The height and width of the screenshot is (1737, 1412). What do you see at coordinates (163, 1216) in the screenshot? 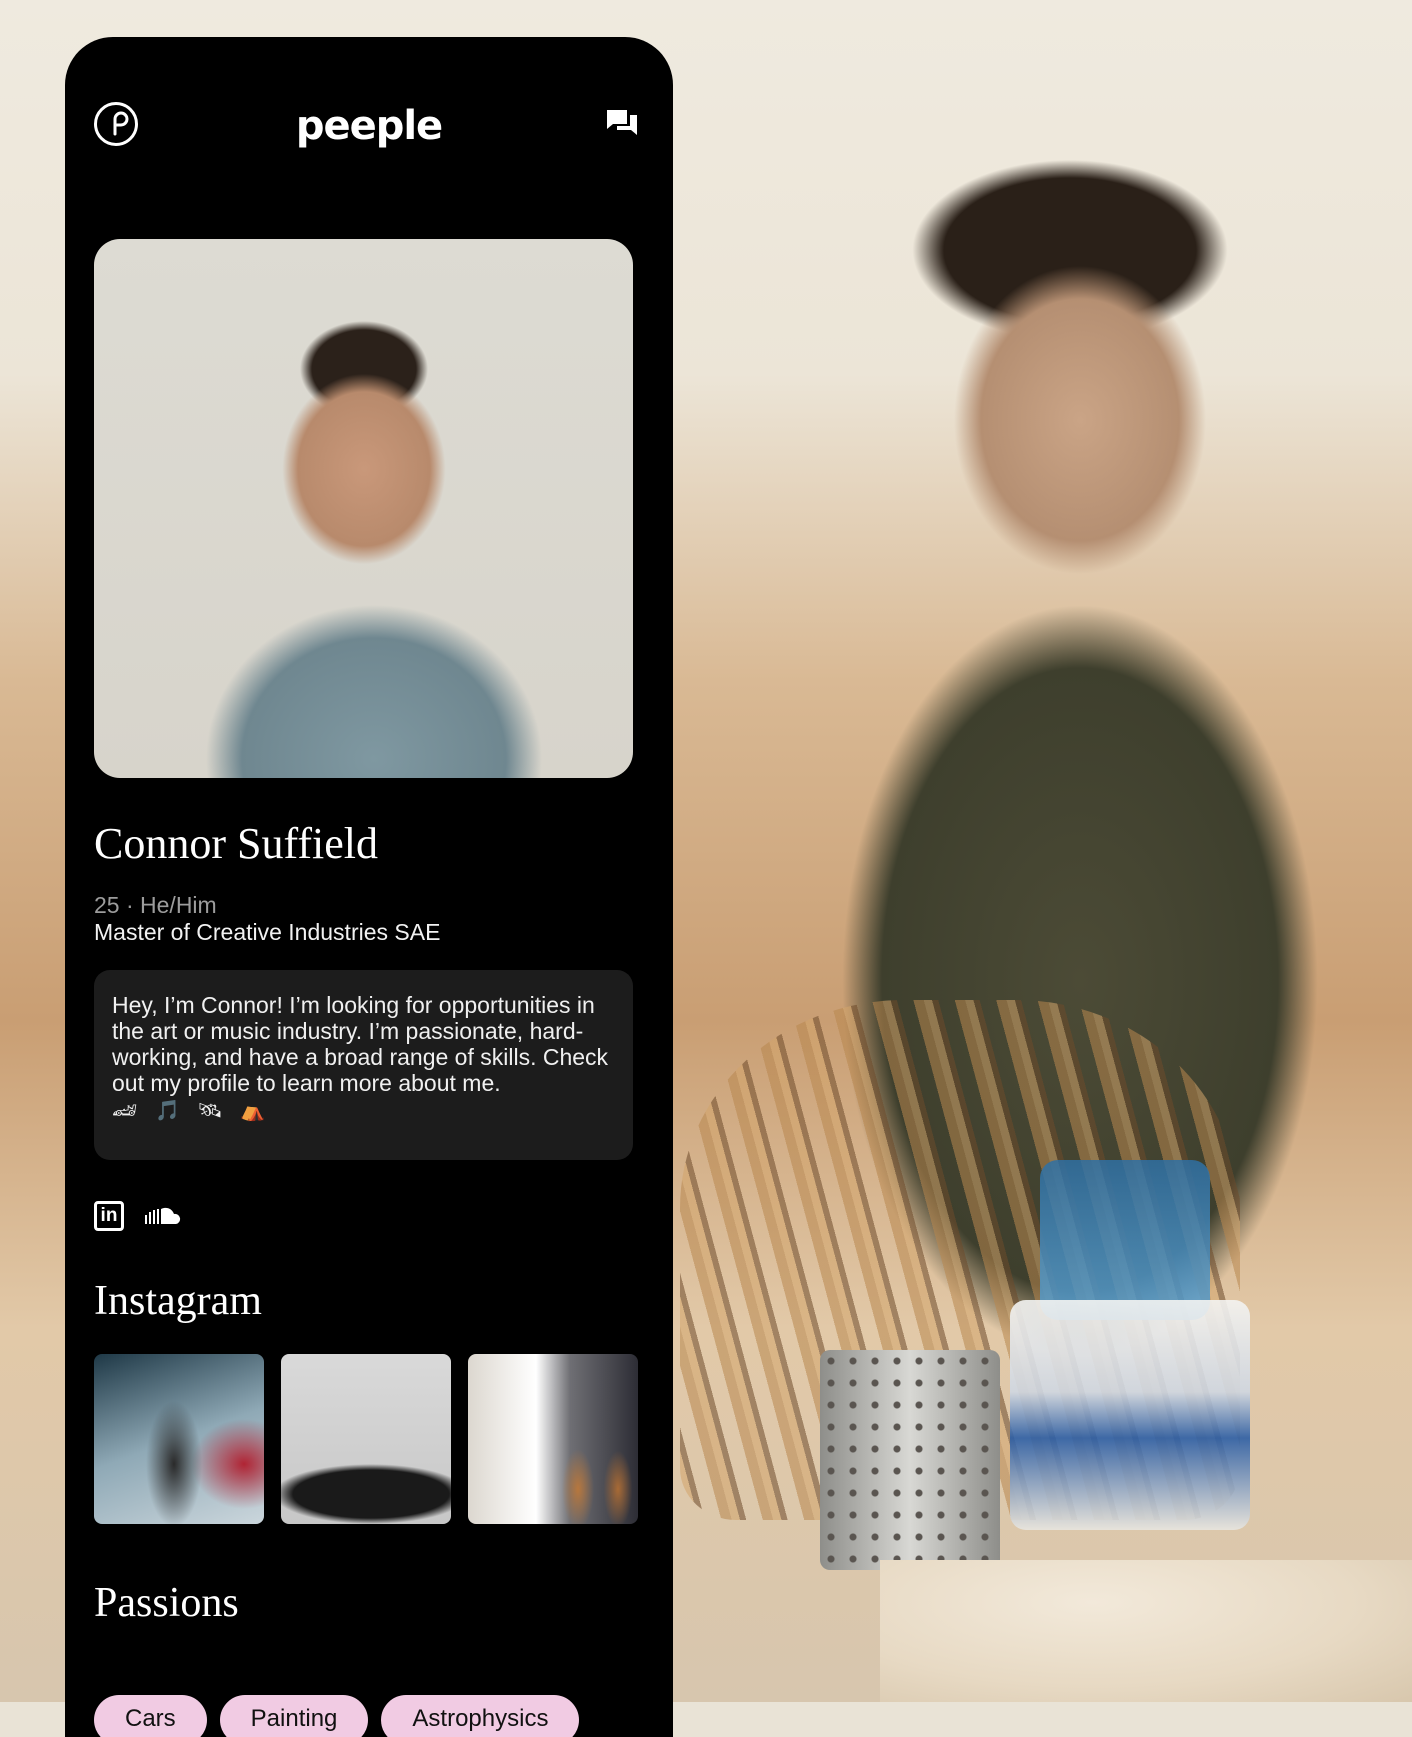
I see `soundcloud-icon` at bounding box center [163, 1216].